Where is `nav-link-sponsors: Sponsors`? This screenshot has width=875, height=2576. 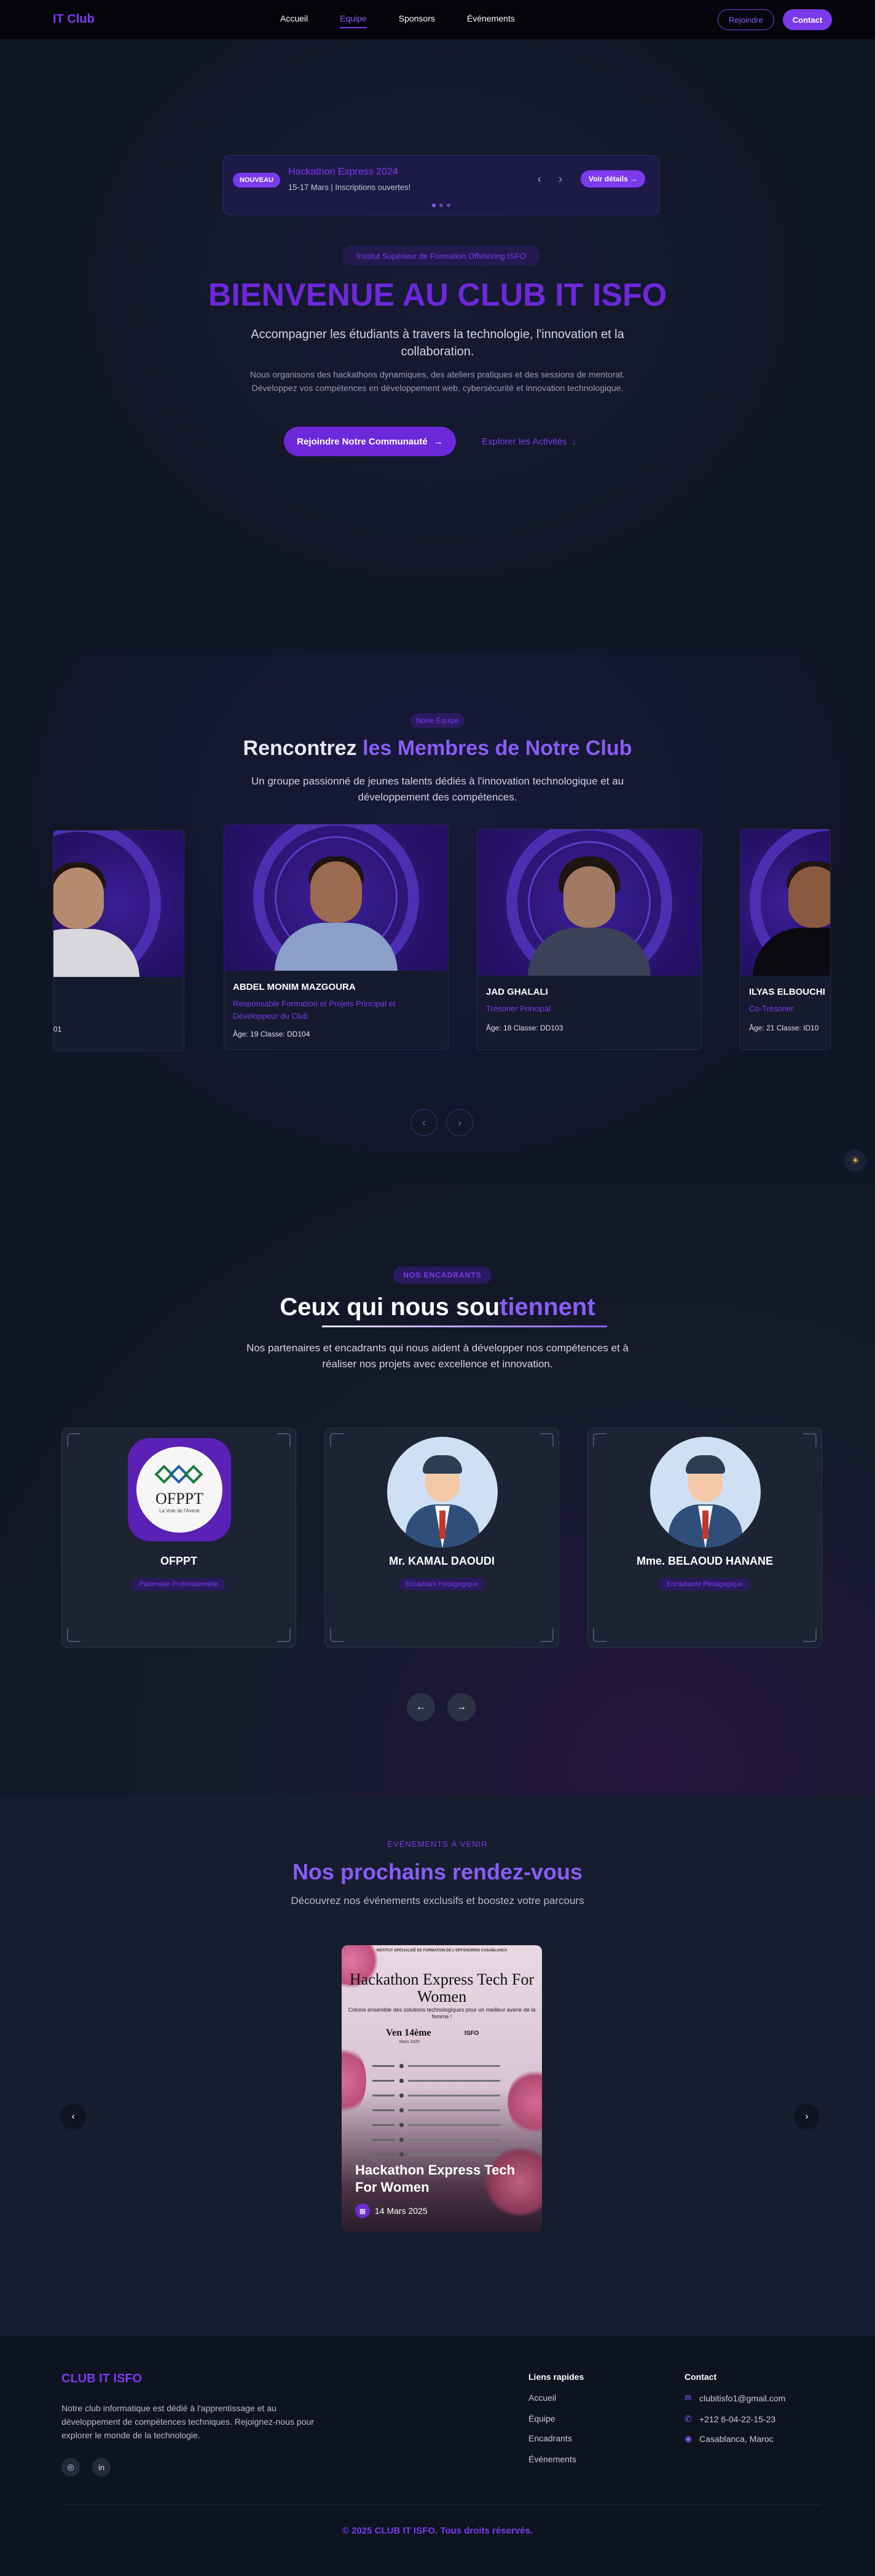 nav-link-sponsors: Sponsors is located at coordinates (417, 21).